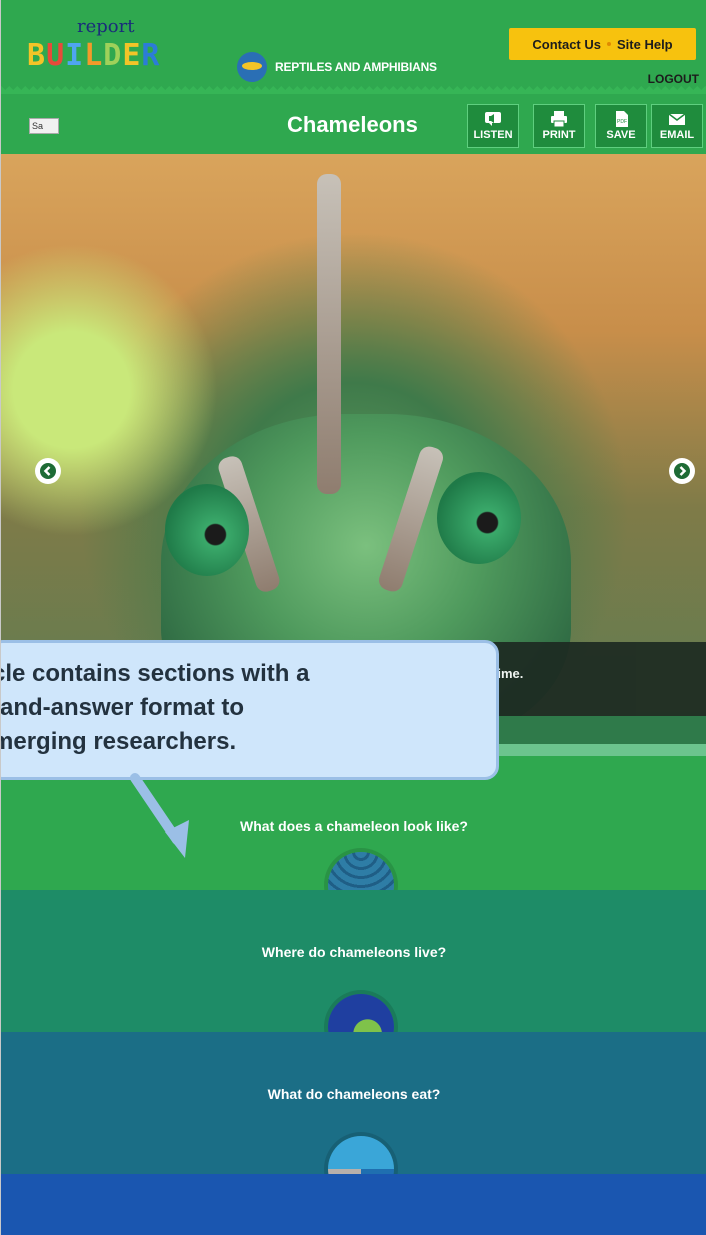 The height and width of the screenshot is (1235, 706). I want to click on logo-small-text: report, so click(106, 26).